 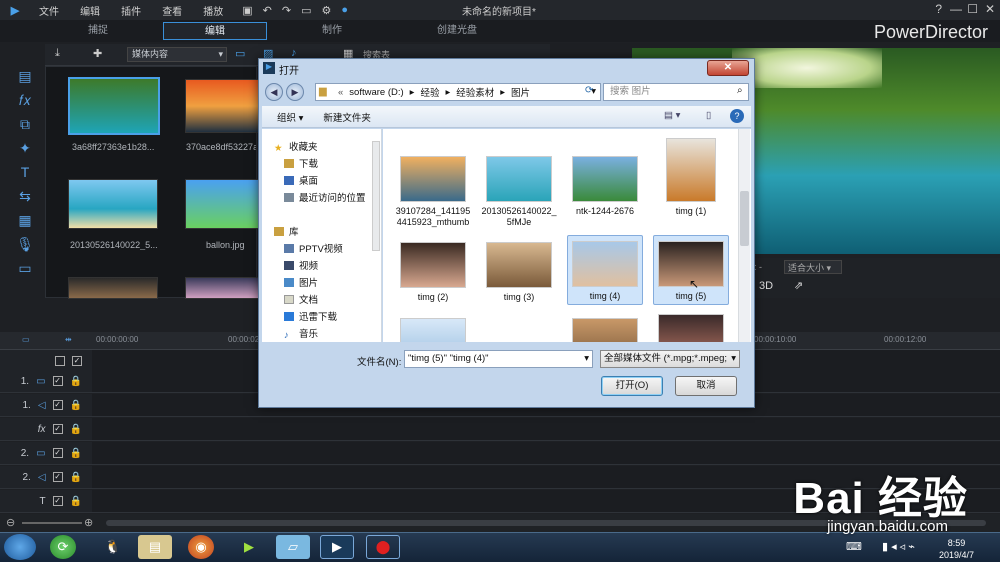 I want to click on filetype-select: 全部媒体文件 (*.mpg;*.mpeg; ▾, so click(x=670, y=359).